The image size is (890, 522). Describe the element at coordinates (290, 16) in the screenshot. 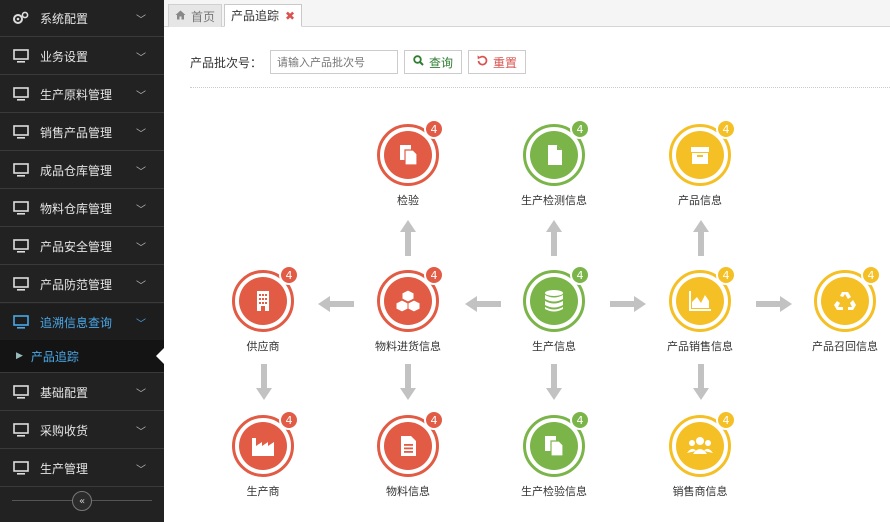

I see `close-icon: ✖` at that location.